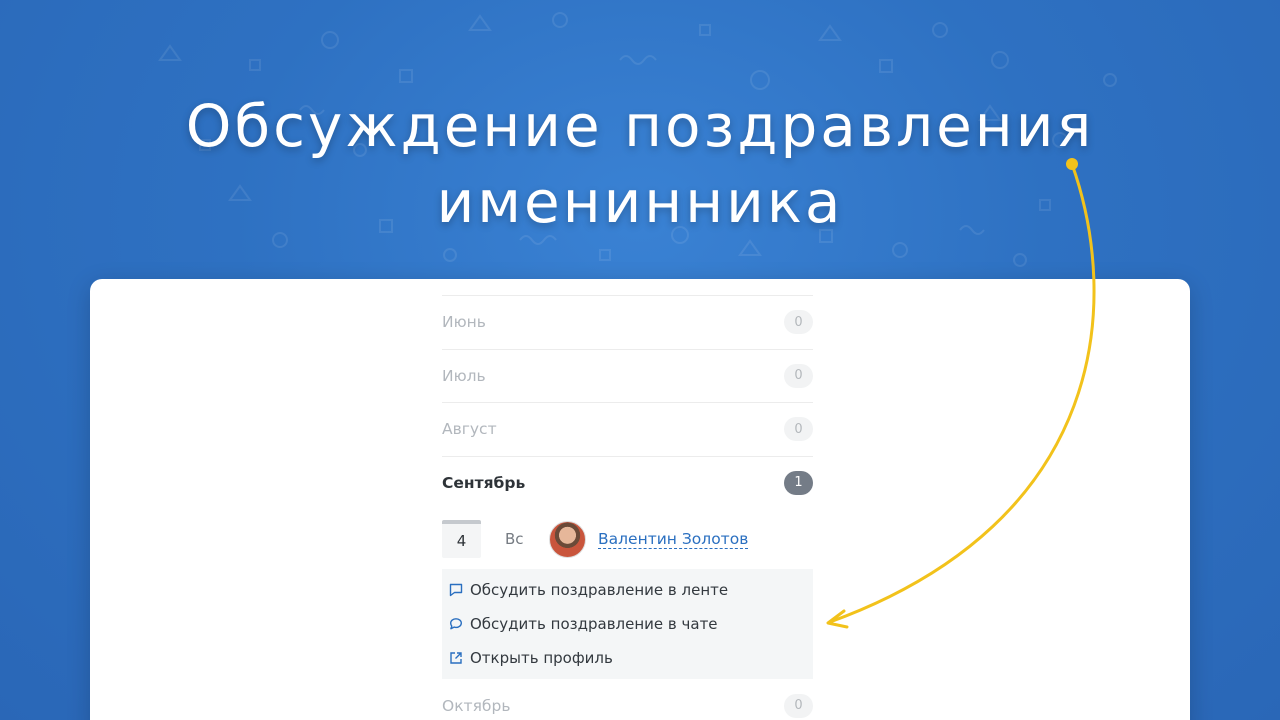 The height and width of the screenshot is (720, 1280). I want to click on arrow-line, so click(962, 393).